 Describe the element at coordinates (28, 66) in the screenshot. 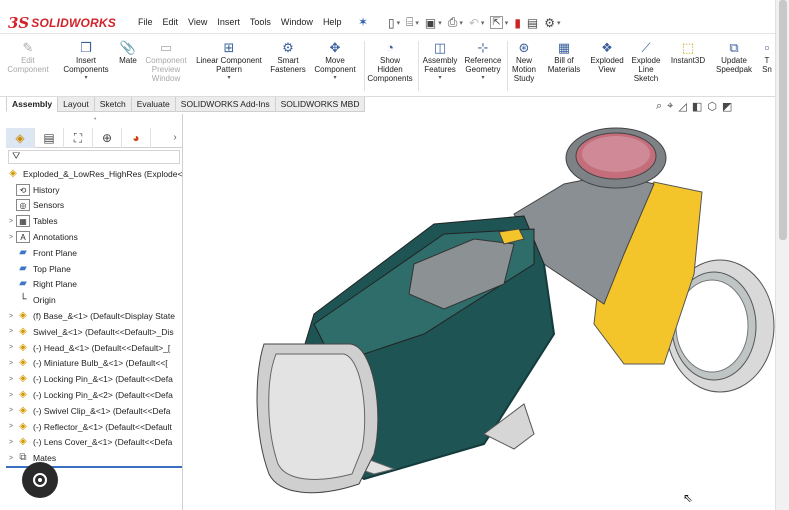

I see `edit-component-button: ✎ Edit Component` at that location.